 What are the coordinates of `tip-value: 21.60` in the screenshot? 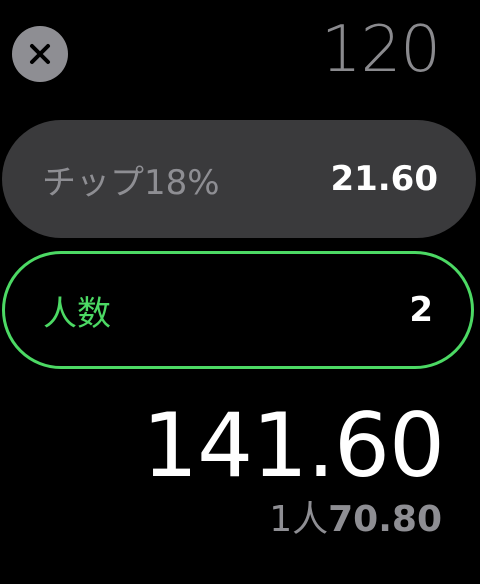 It's located at (384, 179).